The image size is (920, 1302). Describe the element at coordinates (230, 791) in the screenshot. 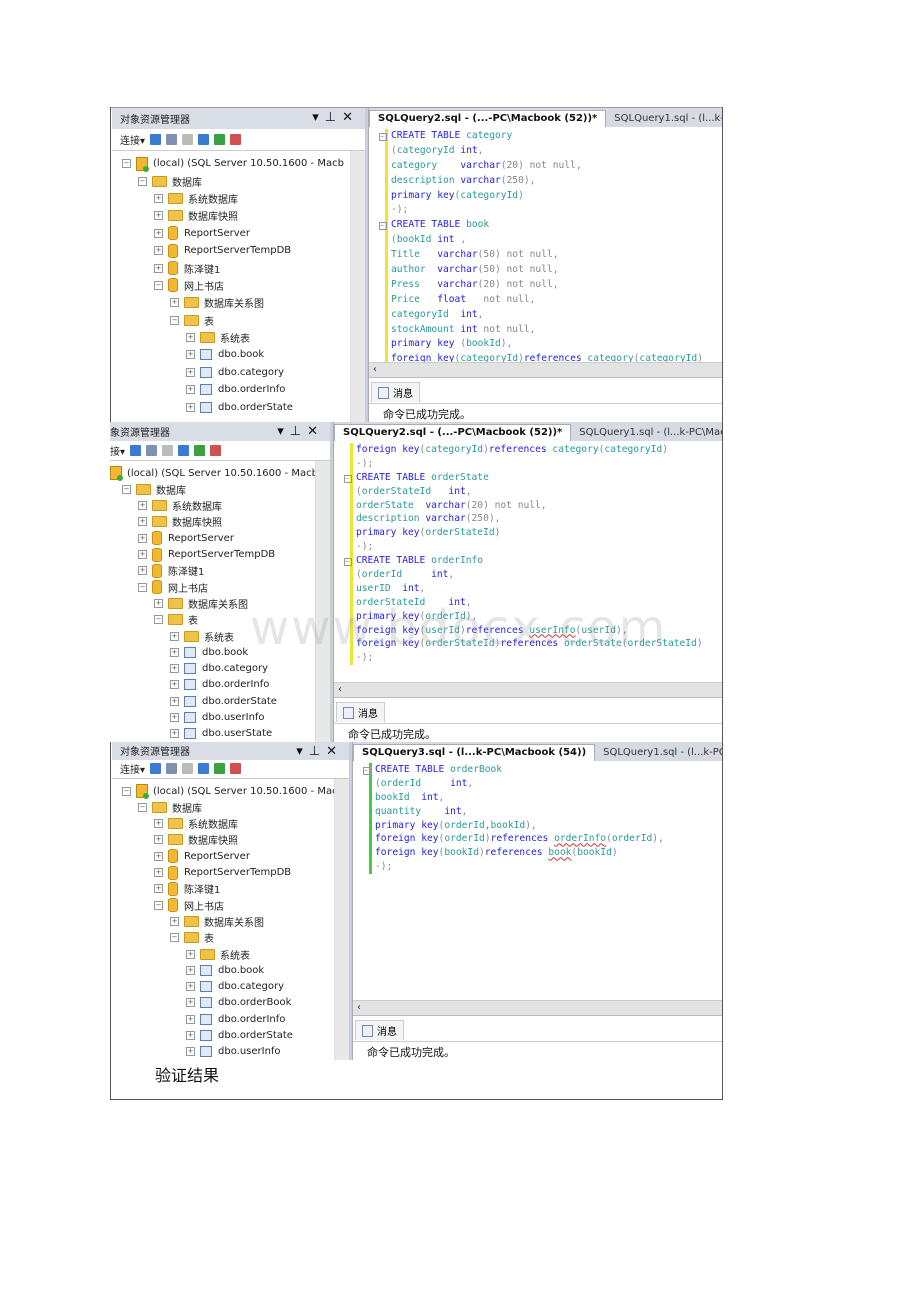

I see `tree-node: − (local) (SQL Server 10.50.1600 - Macb` at that location.